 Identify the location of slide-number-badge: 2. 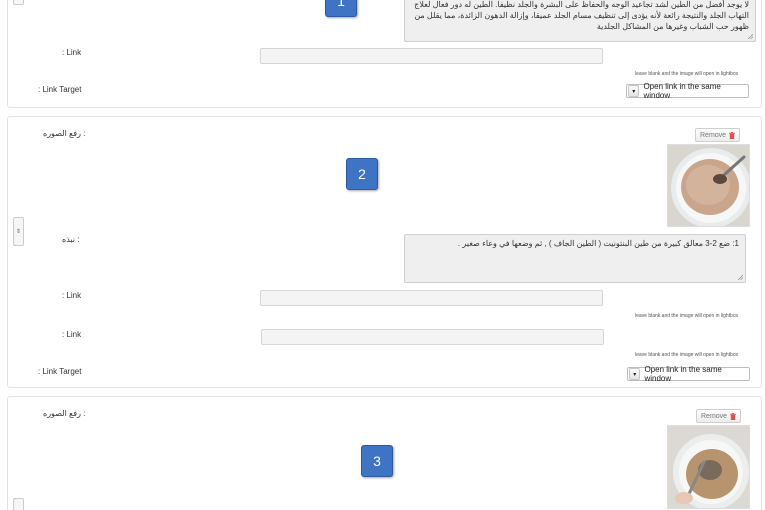
(362, 174).